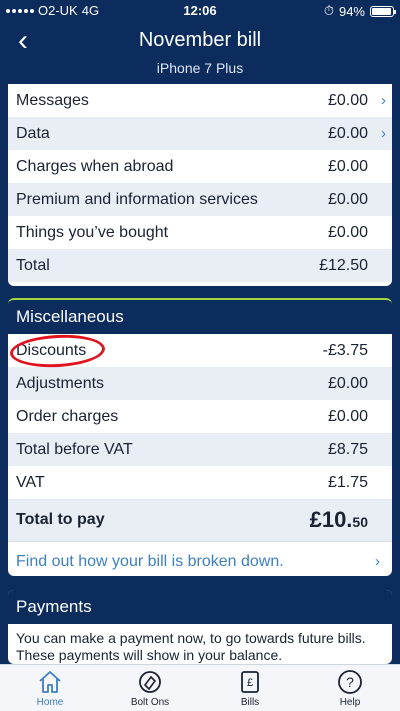 The height and width of the screenshot is (711, 400). Describe the element at coordinates (350, 702) in the screenshot. I see `tab-label: Help` at that location.